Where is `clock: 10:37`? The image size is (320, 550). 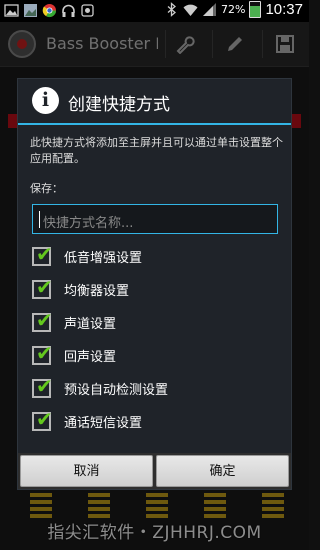 clock: 10:37 is located at coordinates (284, 9).